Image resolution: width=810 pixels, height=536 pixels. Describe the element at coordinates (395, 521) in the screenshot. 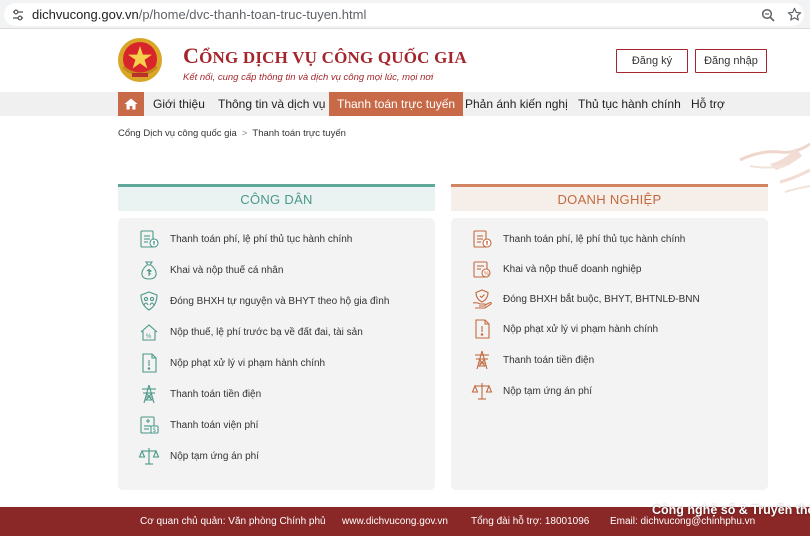

I see `footer-website-link: www.dichvucong.gov.vn` at that location.